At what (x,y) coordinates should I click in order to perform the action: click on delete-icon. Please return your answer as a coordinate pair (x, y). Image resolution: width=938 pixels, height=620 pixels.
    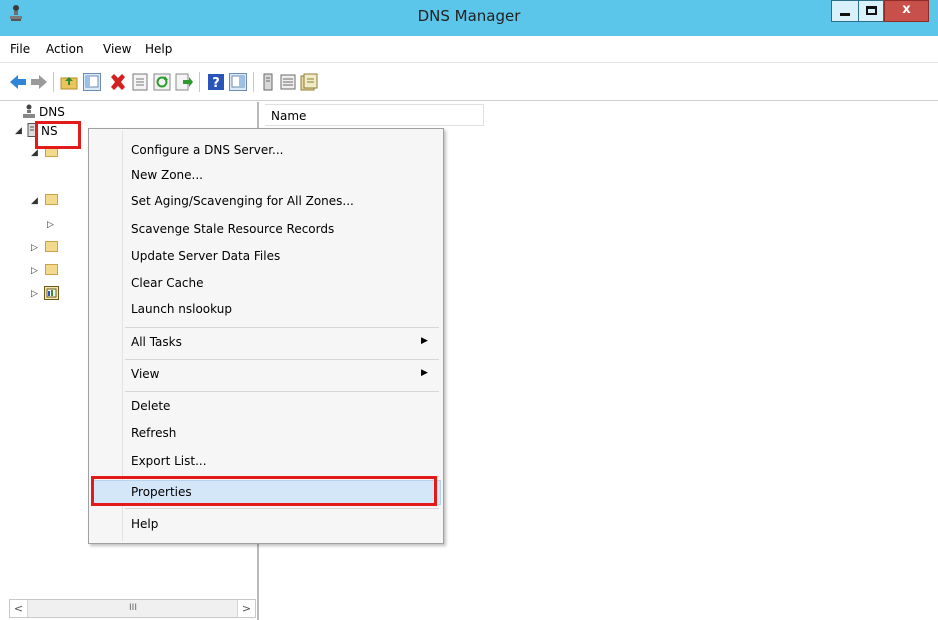
    Looking at the image, I should click on (118, 82).